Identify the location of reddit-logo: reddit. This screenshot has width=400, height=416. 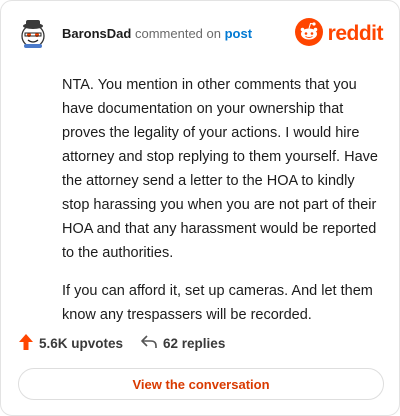
(339, 34).